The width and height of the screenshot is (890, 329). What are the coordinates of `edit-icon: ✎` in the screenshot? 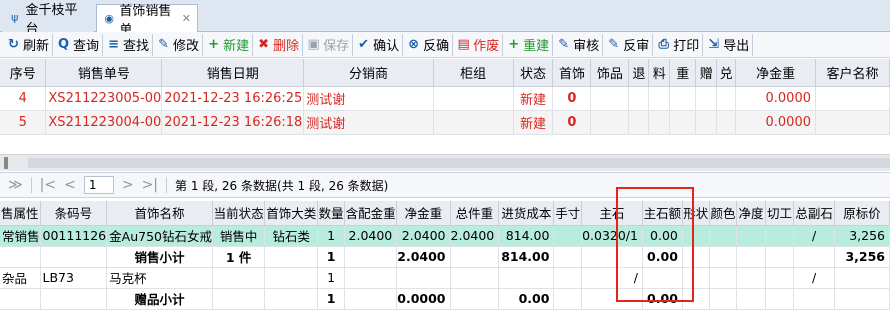 It's located at (163, 44).